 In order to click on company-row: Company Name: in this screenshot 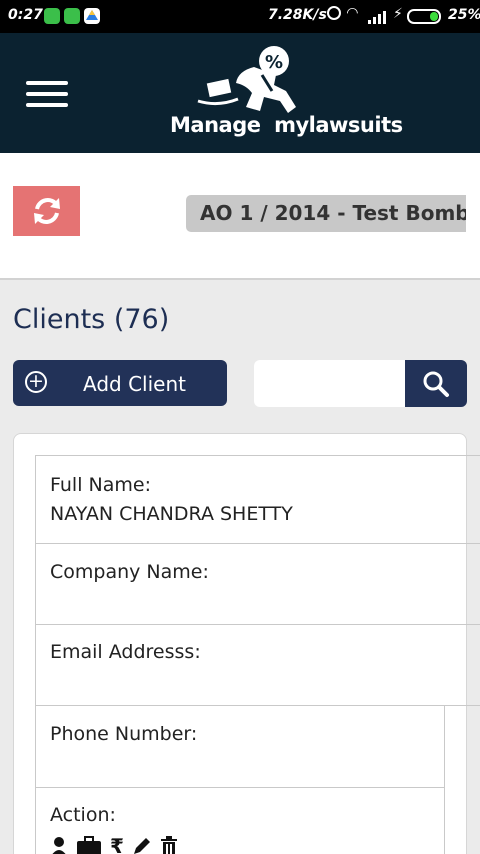, I will do `click(258, 584)`.